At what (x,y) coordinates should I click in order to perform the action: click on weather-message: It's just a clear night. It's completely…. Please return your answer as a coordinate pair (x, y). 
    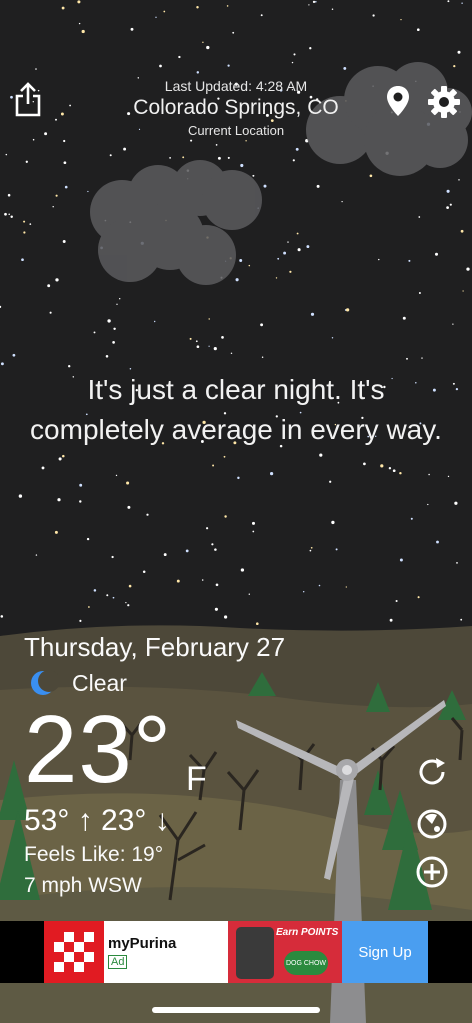
    Looking at the image, I should click on (236, 409).